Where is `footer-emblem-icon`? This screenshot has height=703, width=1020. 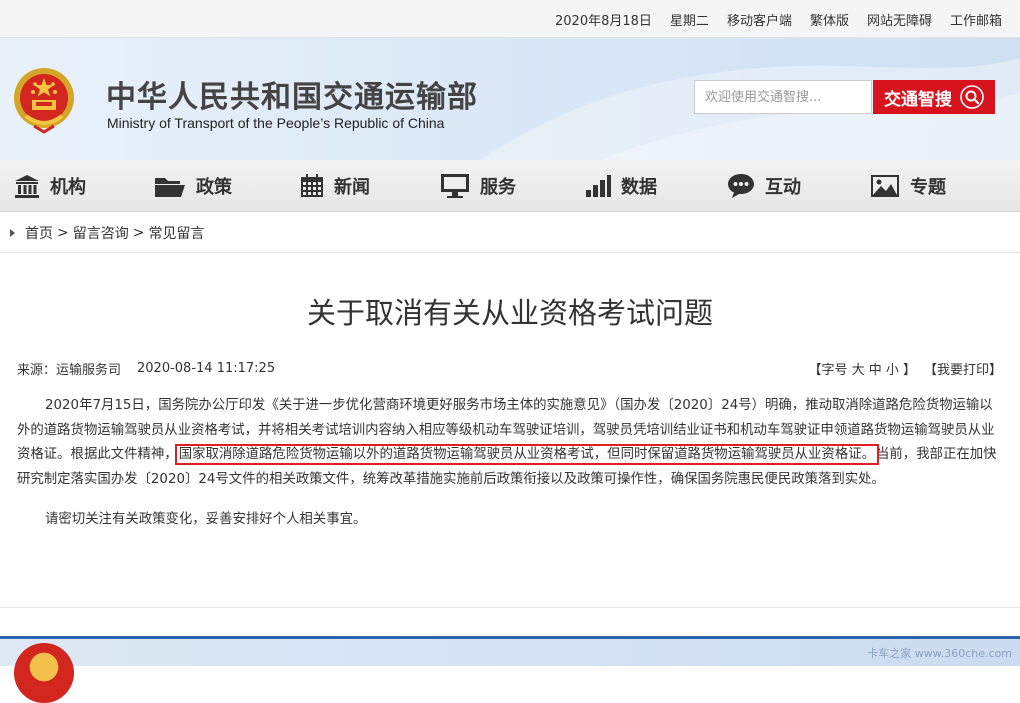 footer-emblem-icon is located at coordinates (44, 673).